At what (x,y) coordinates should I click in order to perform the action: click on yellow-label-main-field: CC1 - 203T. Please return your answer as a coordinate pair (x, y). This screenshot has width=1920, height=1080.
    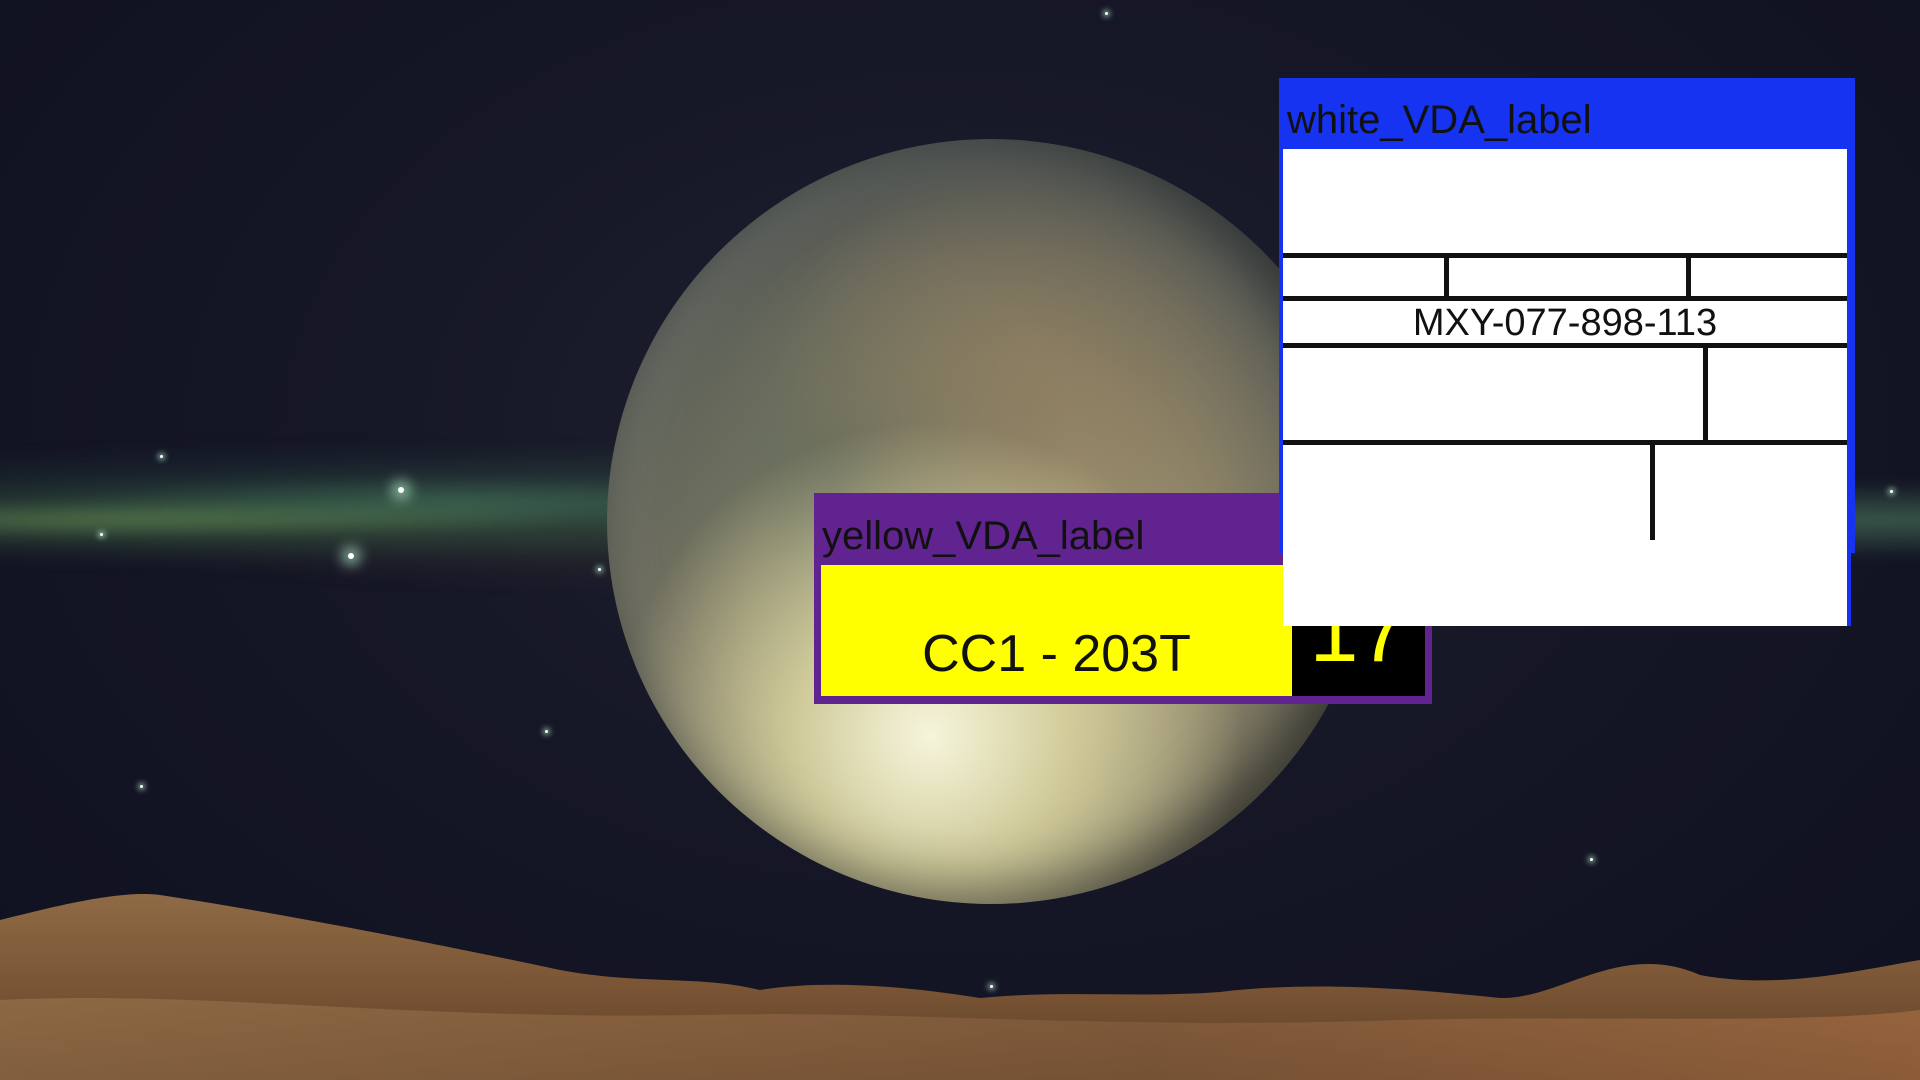
    Looking at the image, I should click on (1056, 630).